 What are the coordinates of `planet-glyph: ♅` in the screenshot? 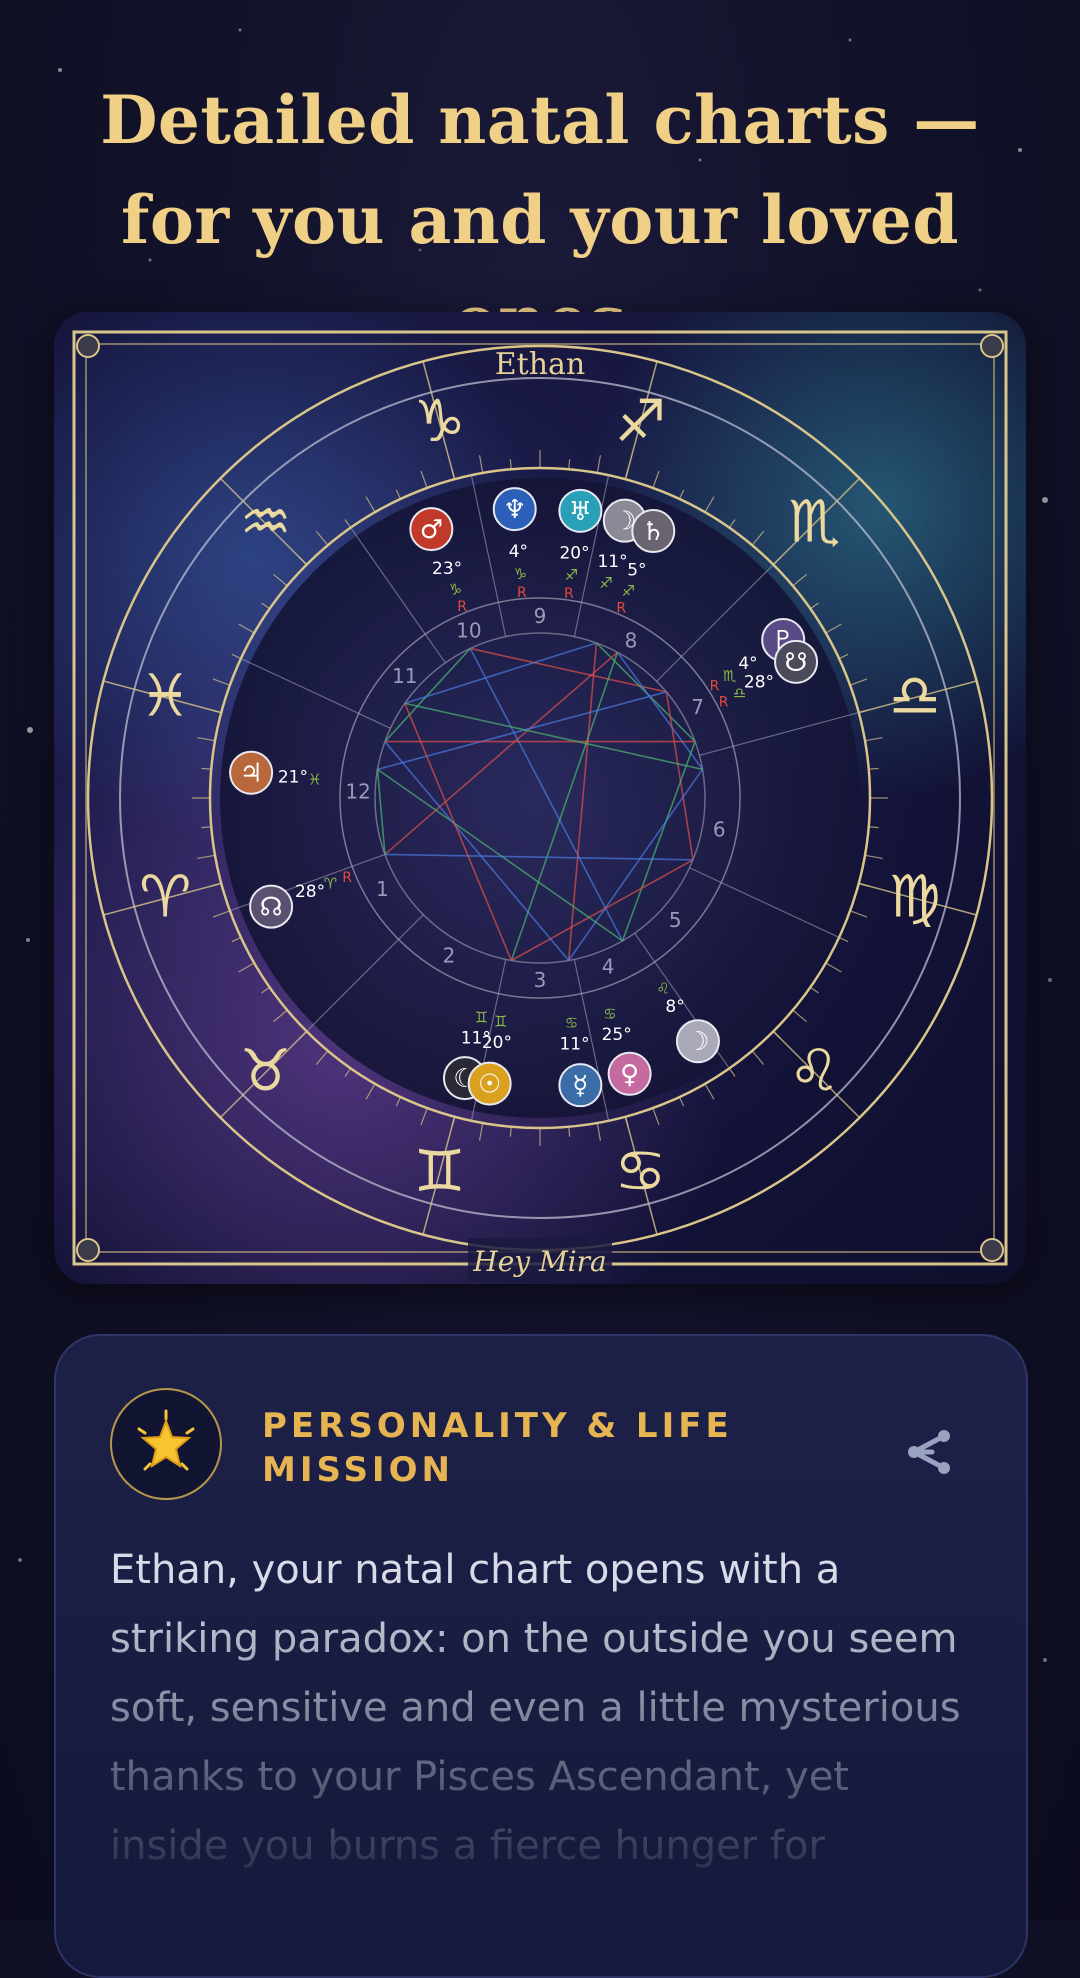 It's located at (580, 512).